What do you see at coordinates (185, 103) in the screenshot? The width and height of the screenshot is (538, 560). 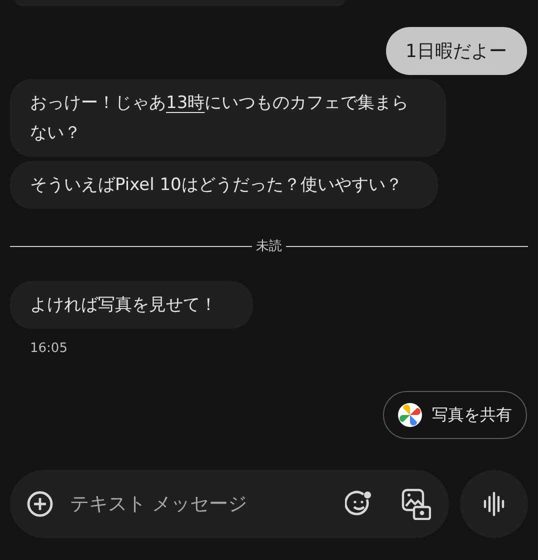 I see `time-link: 13時` at bounding box center [185, 103].